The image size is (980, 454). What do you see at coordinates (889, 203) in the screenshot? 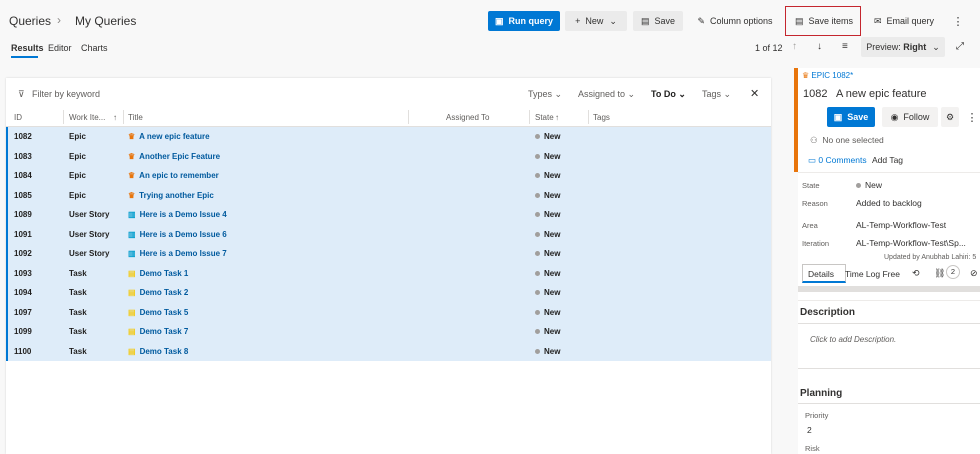
I see `reason-field: Added to backlog` at bounding box center [889, 203].